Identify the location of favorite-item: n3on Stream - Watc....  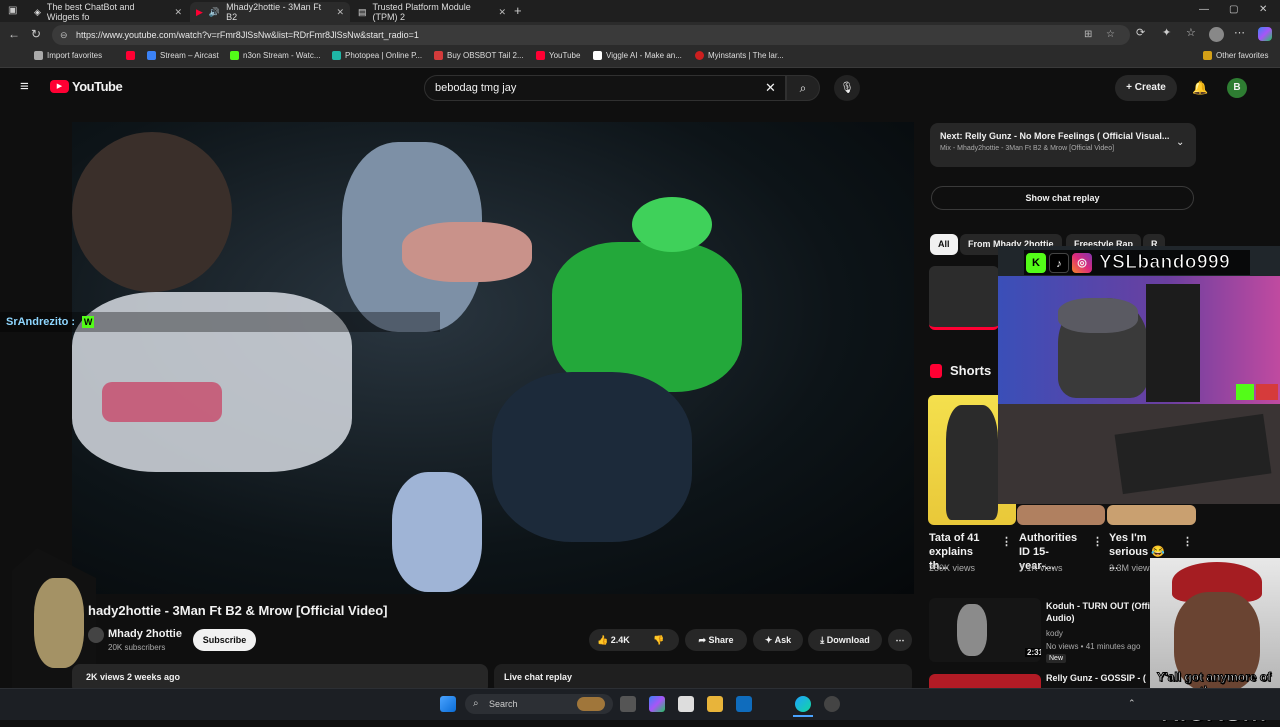
(275, 55).